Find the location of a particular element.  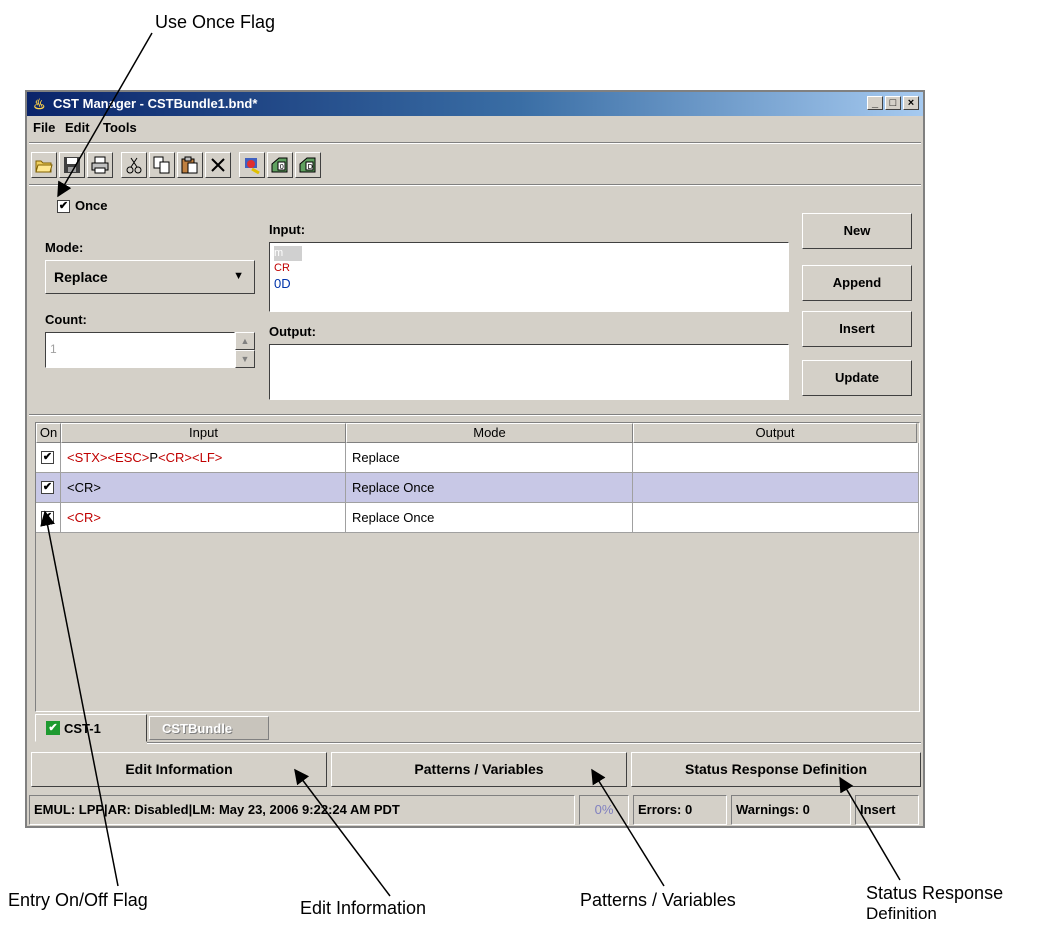

warnings-count: Warnings: 0 is located at coordinates (791, 810).